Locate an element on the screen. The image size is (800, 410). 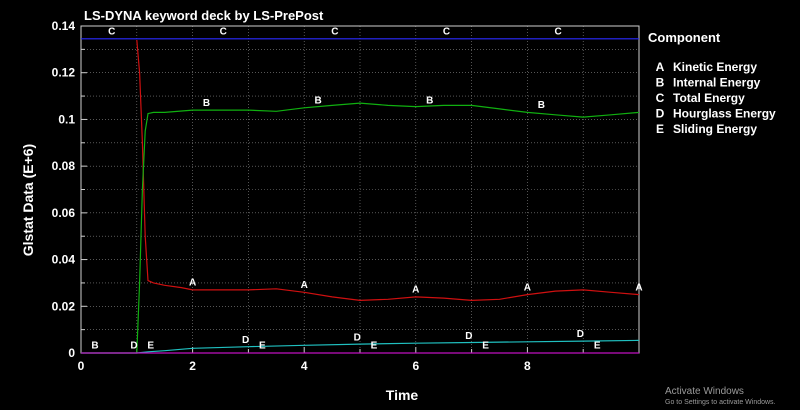
y-tick-label: 0.04 is located at coordinates (64, 260).